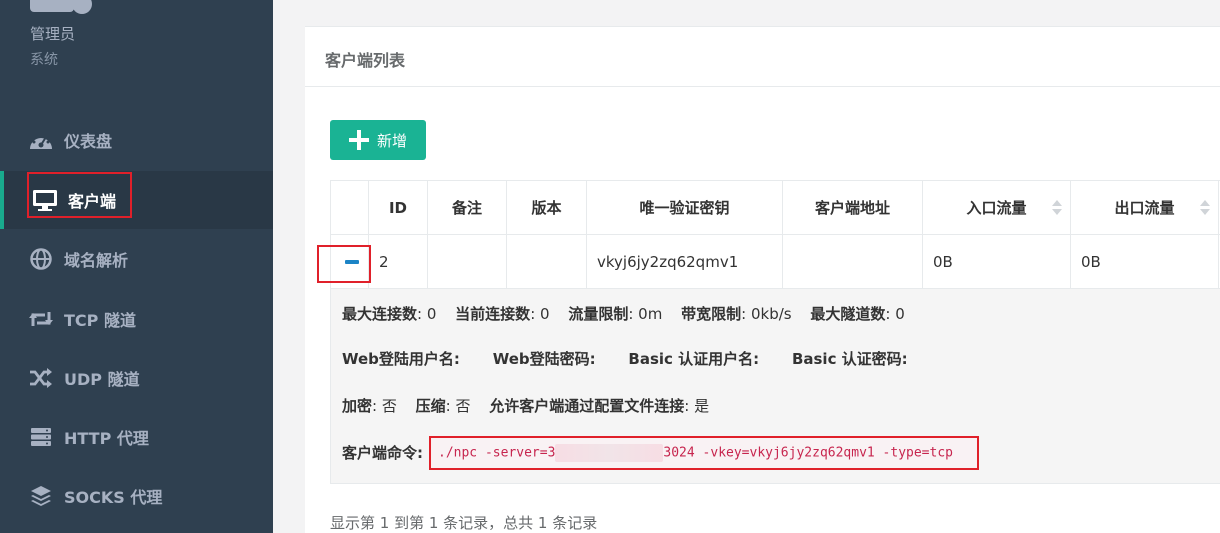  Describe the element at coordinates (96, 260) in the screenshot. I see `sidebar-item-label: 域名解析` at that location.